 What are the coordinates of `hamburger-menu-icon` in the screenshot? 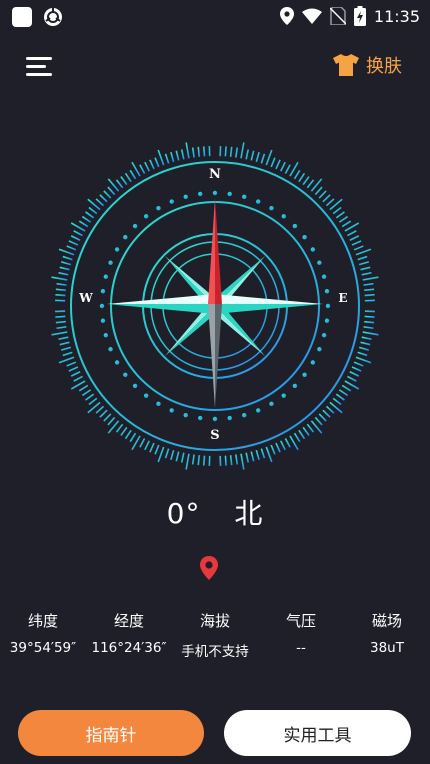 It's located at (40, 66).